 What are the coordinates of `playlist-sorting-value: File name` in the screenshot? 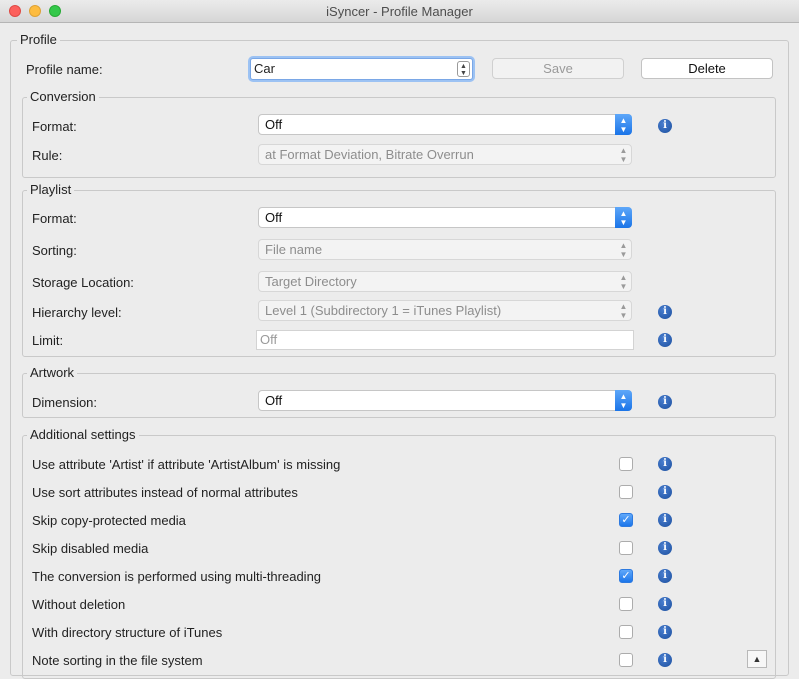 It's located at (294, 249).